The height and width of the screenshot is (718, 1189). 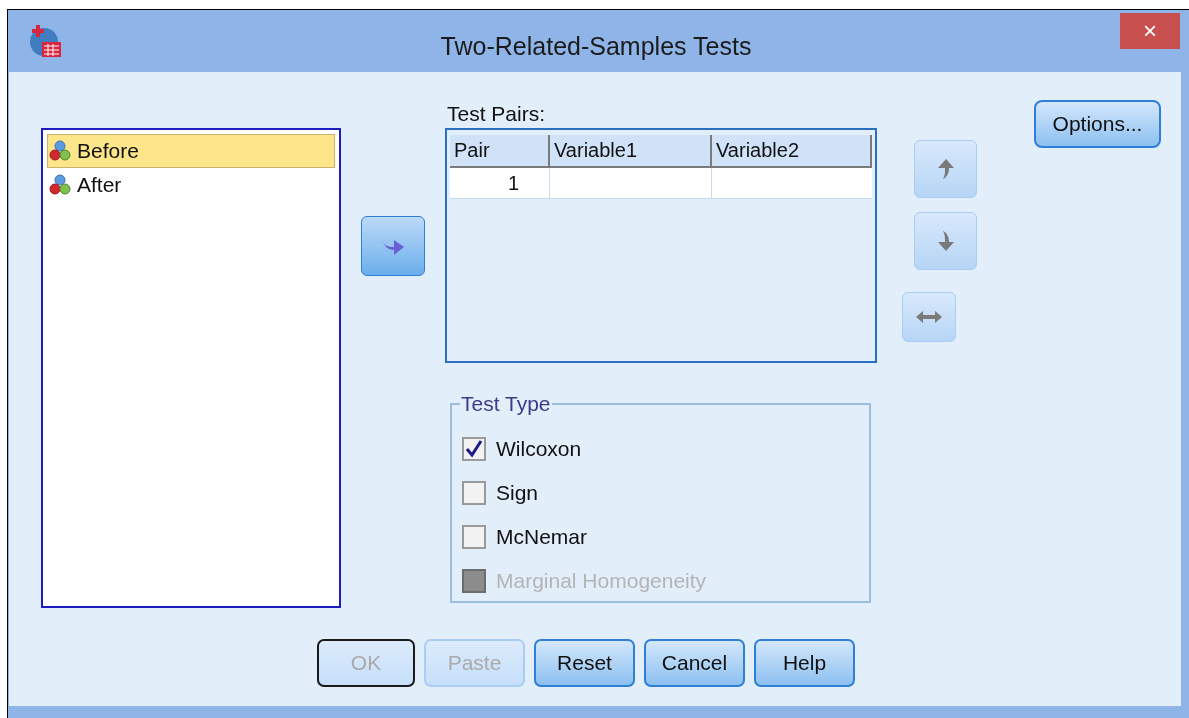 What do you see at coordinates (45, 41) in the screenshot?
I see `app-icon` at bounding box center [45, 41].